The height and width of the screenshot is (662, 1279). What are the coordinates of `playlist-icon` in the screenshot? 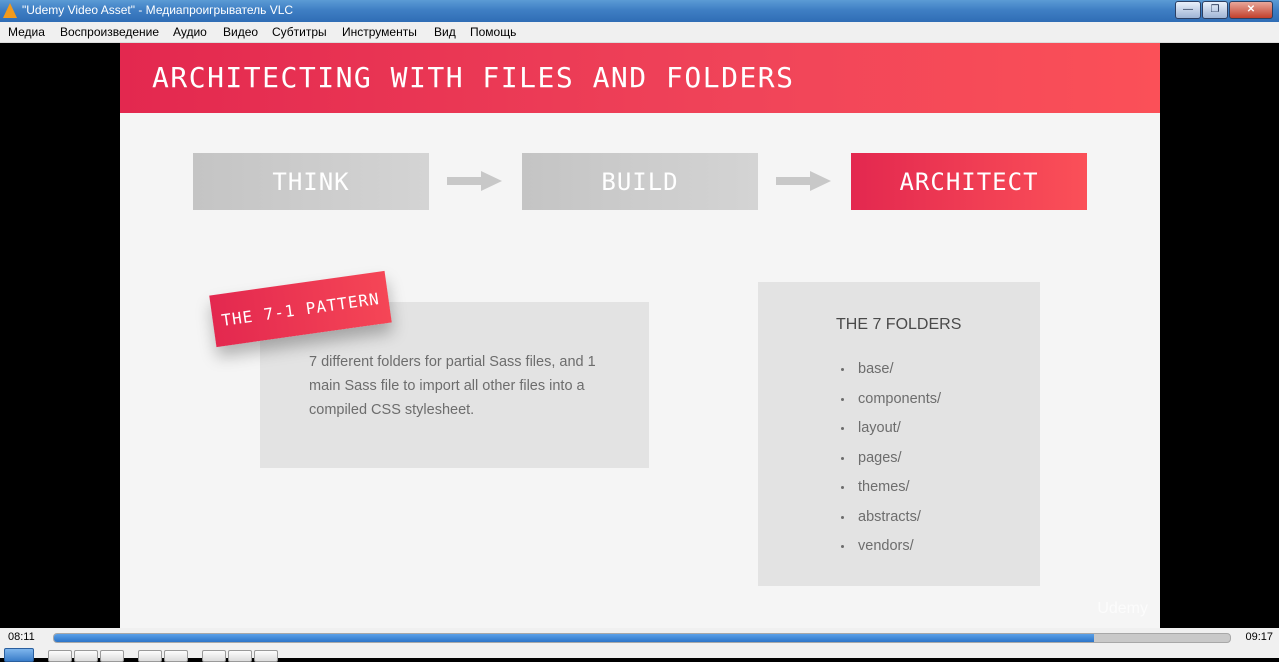 It's located at (214, 656).